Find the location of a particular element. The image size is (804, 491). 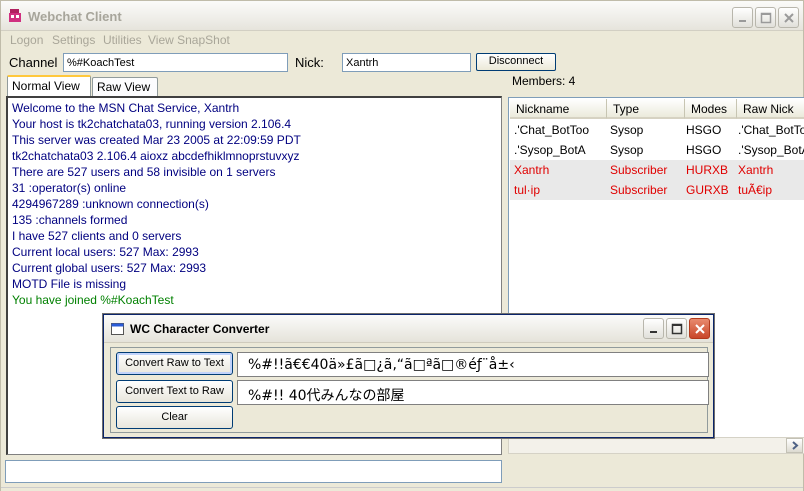

chat-line: 31 :operator(s) online is located at coordinates (69, 188).